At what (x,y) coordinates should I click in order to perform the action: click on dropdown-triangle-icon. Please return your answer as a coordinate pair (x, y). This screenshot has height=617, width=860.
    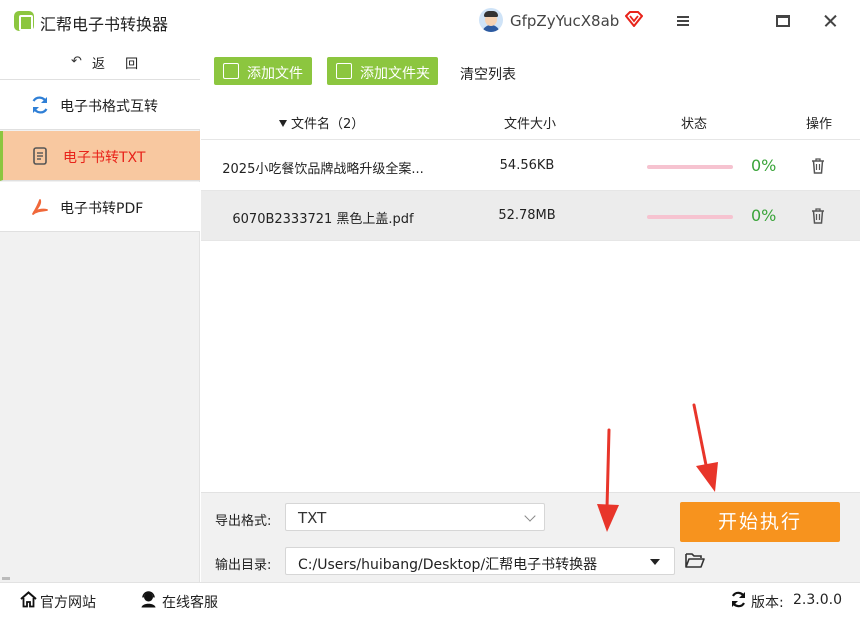
    Looking at the image, I should click on (655, 562).